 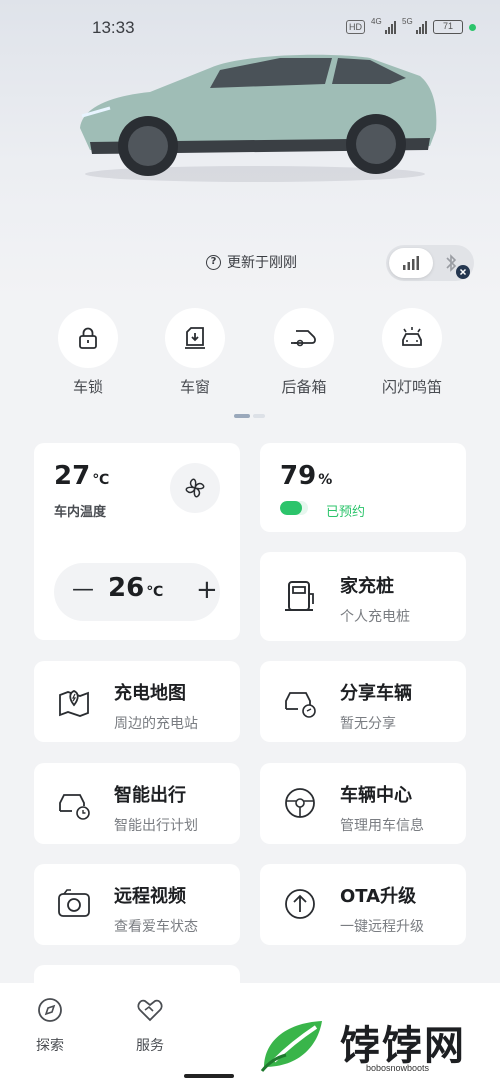 What do you see at coordinates (299, 596) in the screenshot?
I see `charger-icon` at bounding box center [299, 596].